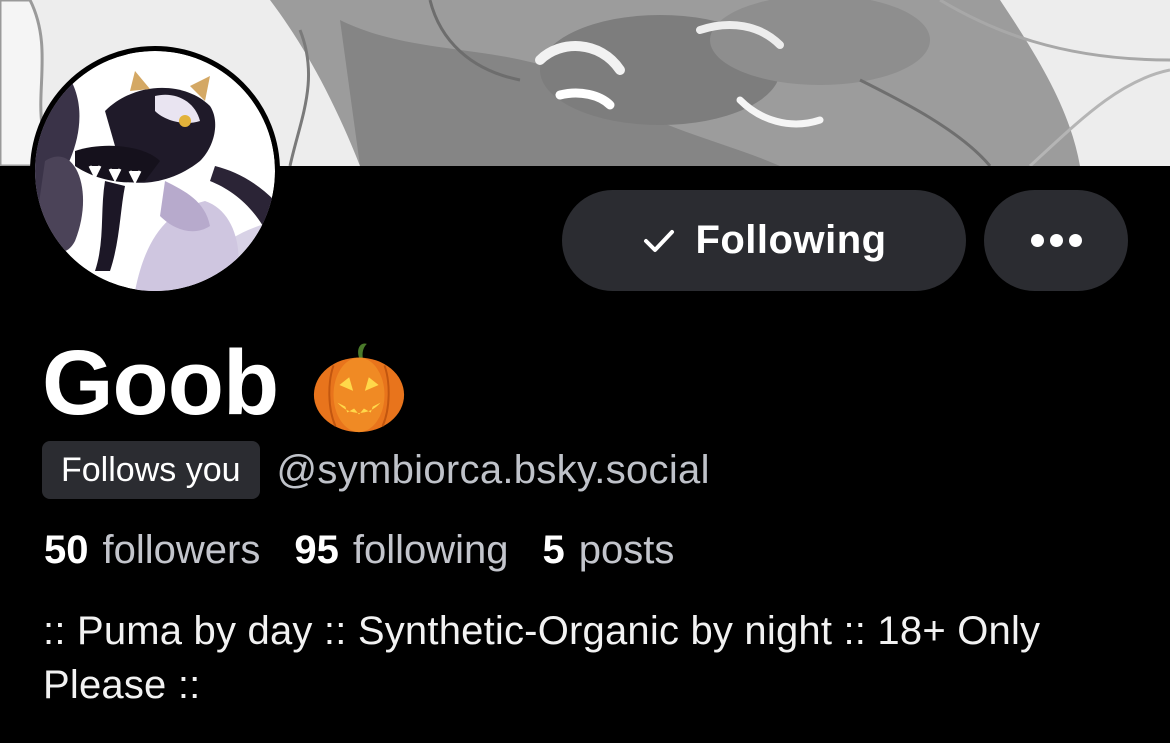 Image resolution: width=1170 pixels, height=743 pixels. Describe the element at coordinates (151, 470) in the screenshot. I see `follows-you-badge: Follows you` at that location.